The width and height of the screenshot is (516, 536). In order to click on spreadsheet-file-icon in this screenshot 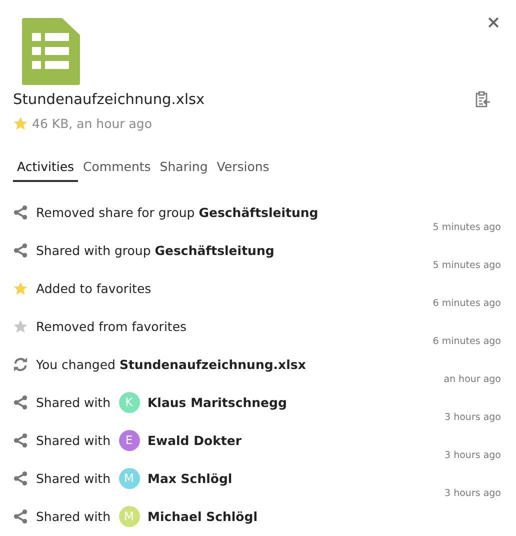, I will do `click(51, 51)`.